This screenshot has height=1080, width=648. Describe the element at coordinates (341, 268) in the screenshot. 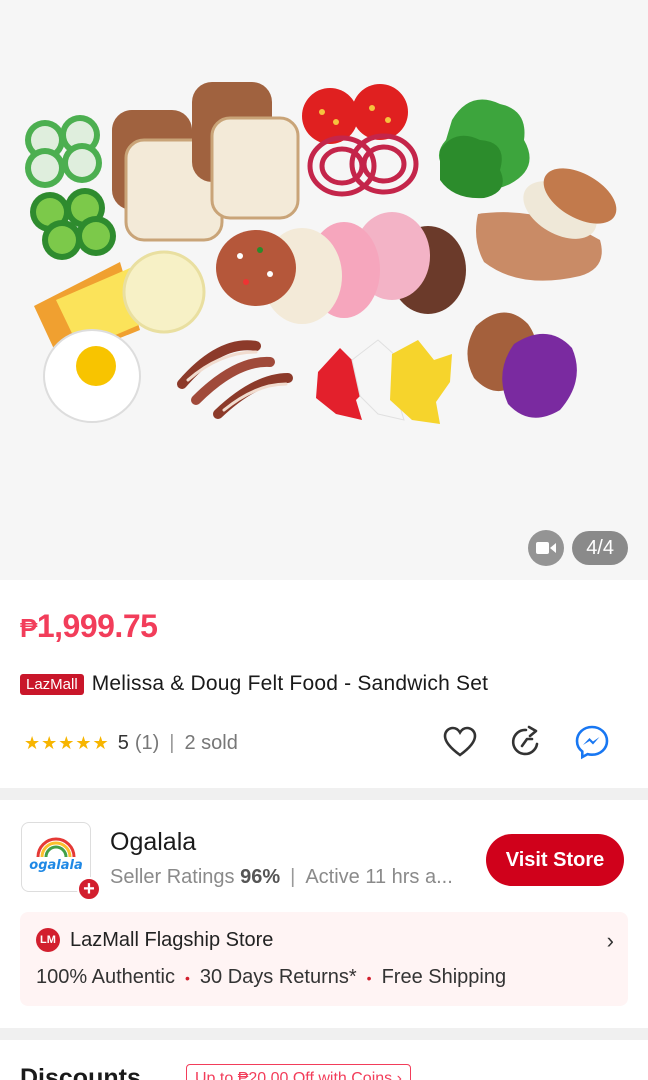

I see `felt-meats` at that location.